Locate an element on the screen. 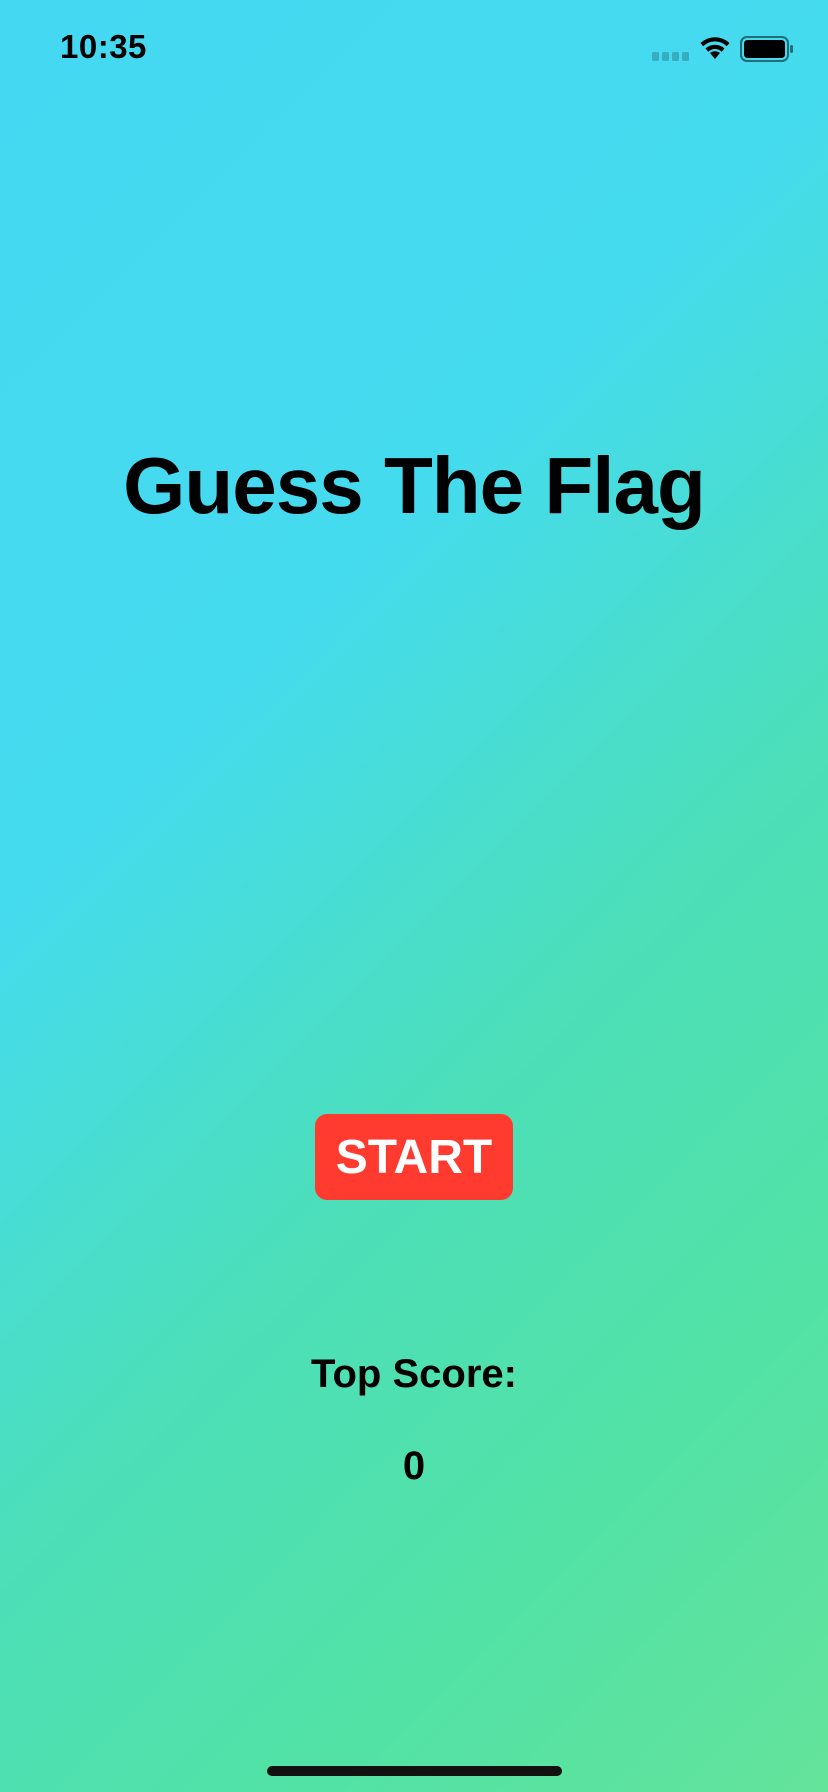 Image resolution: width=828 pixels, height=1792 pixels. battery-icon is located at coordinates (766, 49).